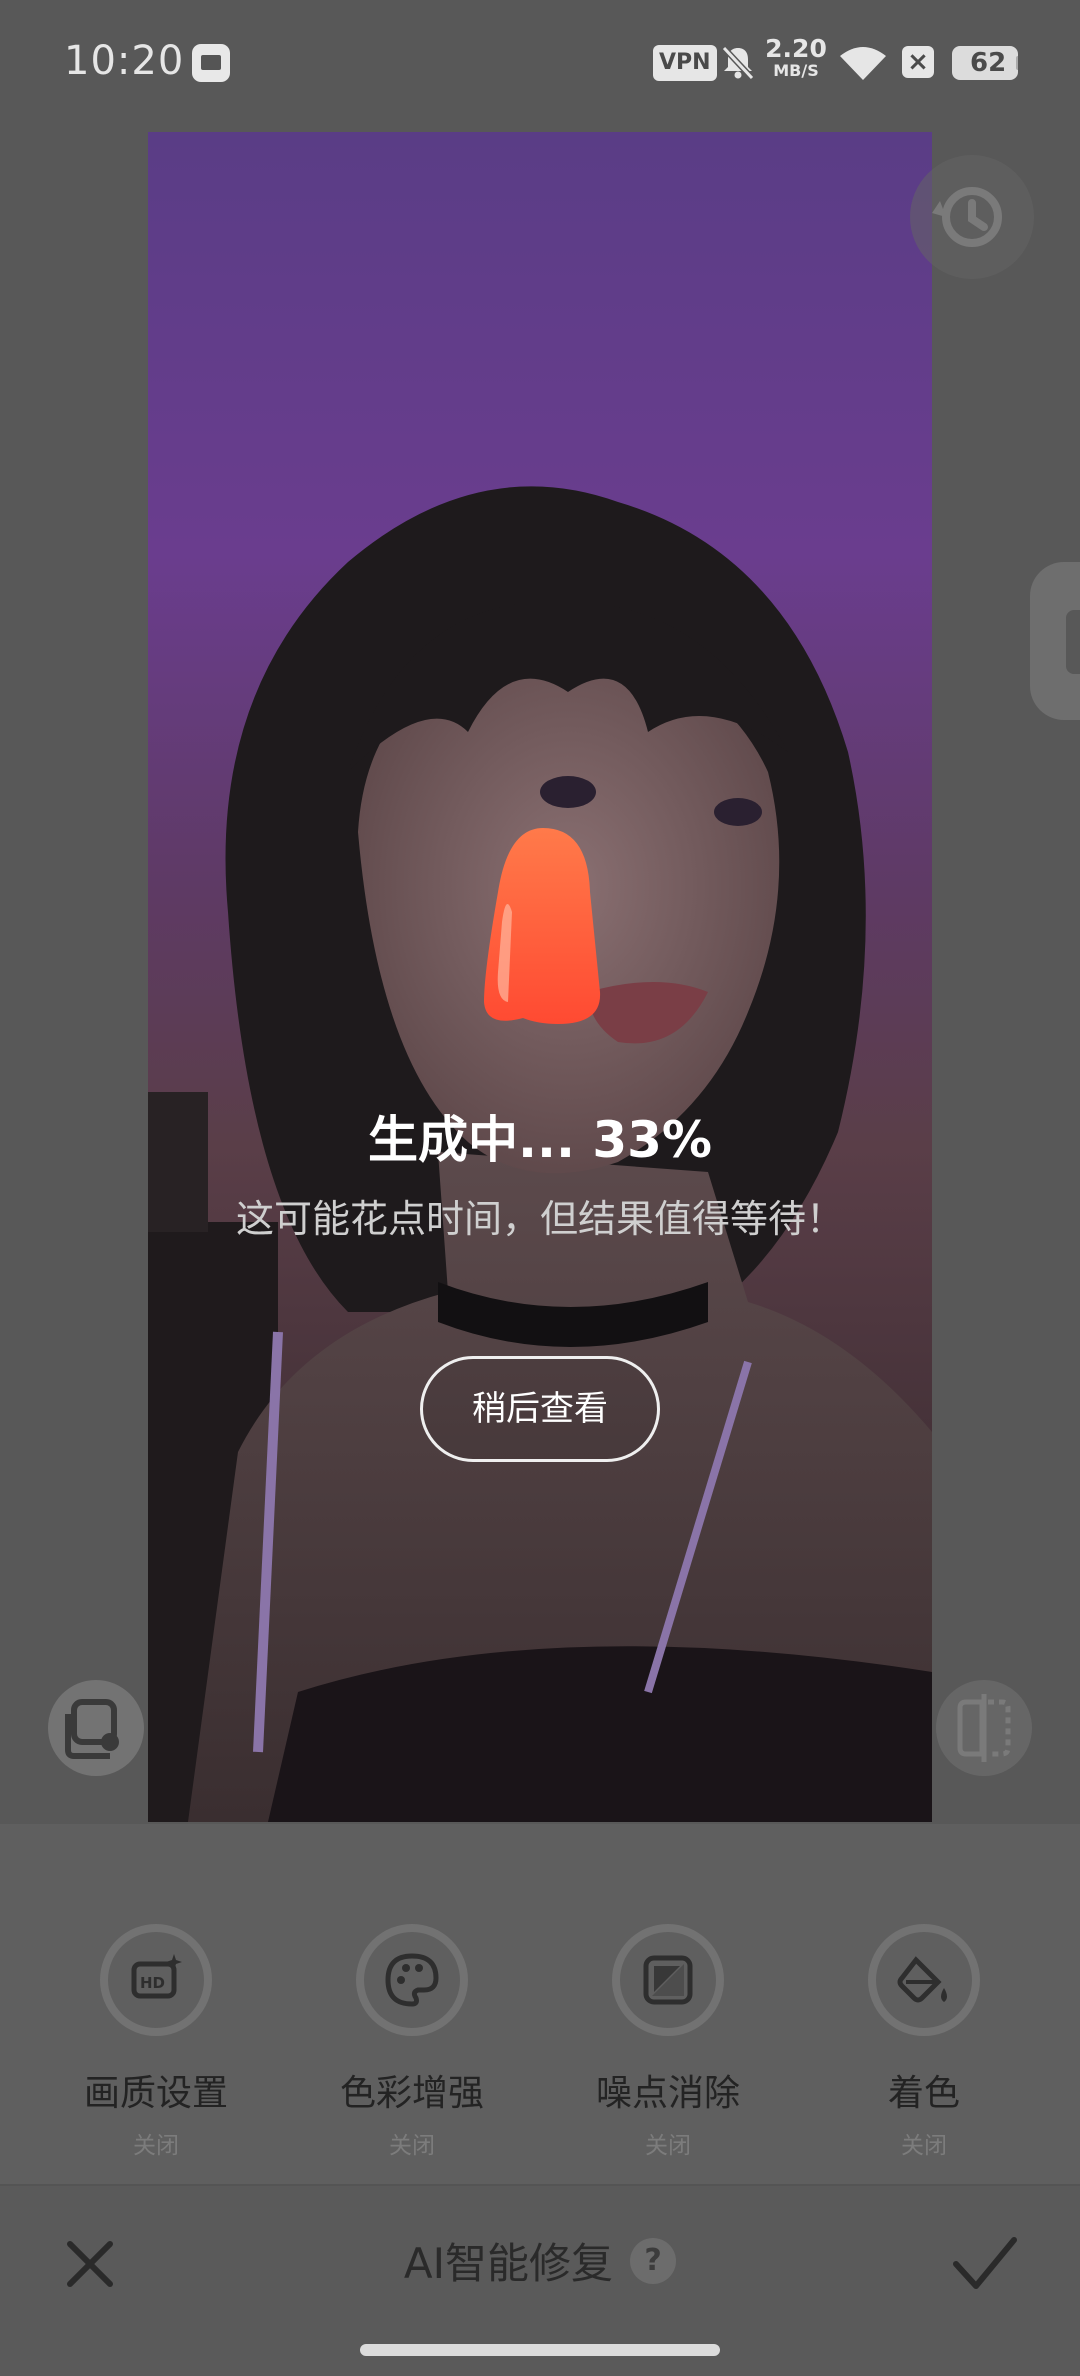  Describe the element at coordinates (738, 63) in the screenshot. I see `mute-bell-icon` at that location.